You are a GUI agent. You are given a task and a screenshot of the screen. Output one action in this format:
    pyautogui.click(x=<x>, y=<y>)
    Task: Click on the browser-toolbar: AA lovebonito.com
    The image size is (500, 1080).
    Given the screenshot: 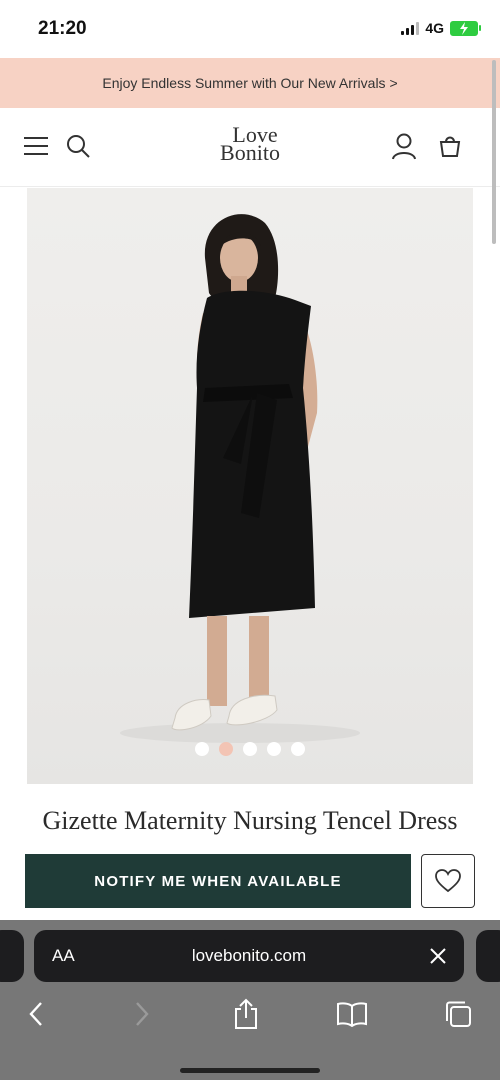 What is the action you would take?
    pyautogui.click(x=250, y=1000)
    